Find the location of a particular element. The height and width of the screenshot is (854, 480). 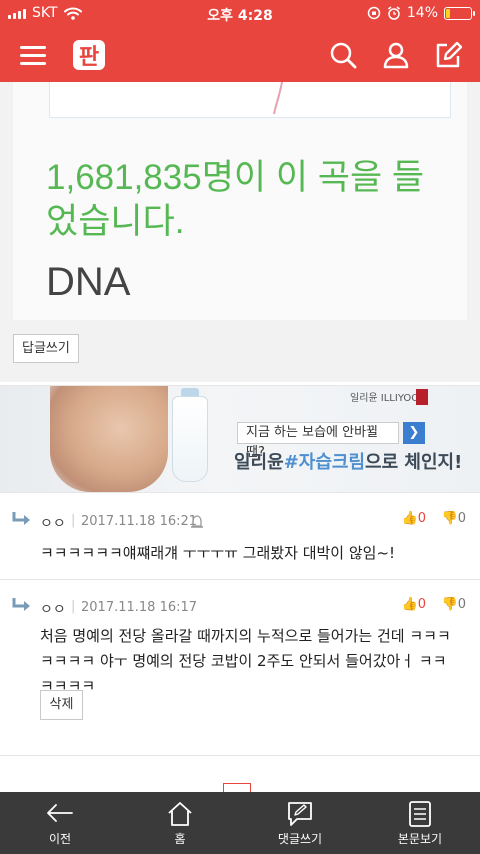

report-icon is located at coordinates (197, 521).